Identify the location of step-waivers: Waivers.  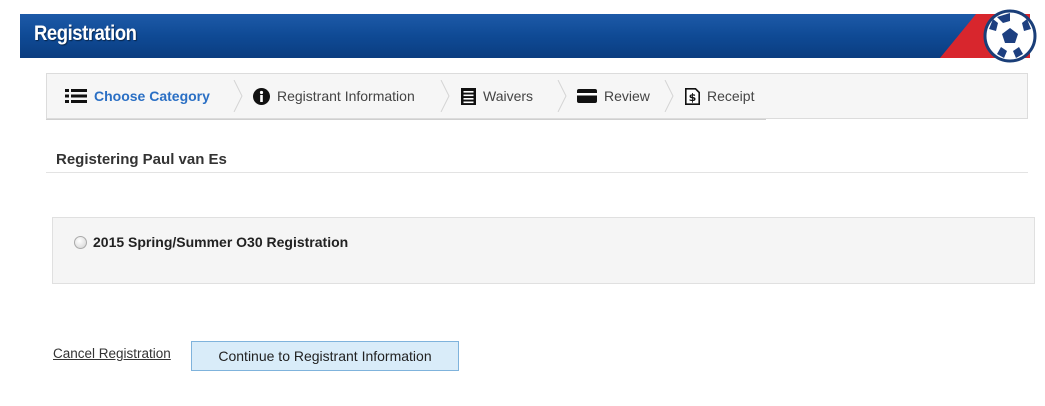
(497, 96).